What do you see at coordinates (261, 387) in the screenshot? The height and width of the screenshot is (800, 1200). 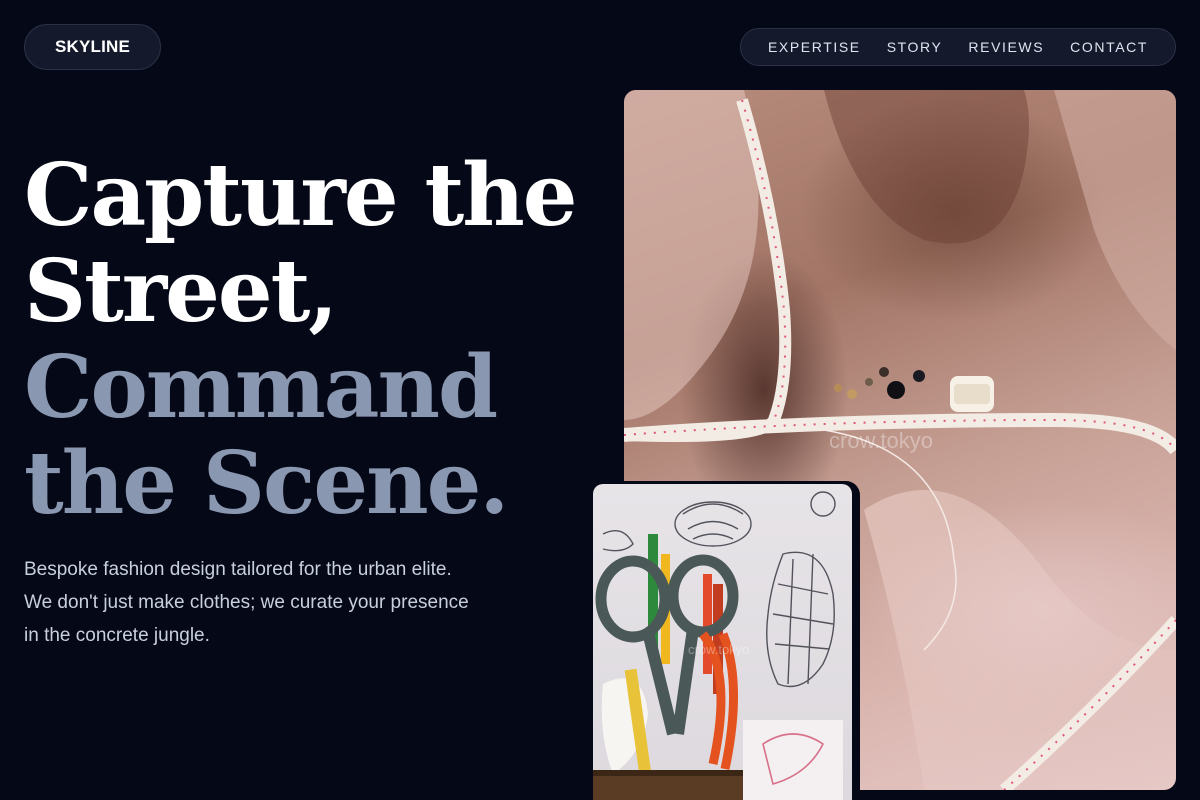 I see `hero-title-line-3: Command` at bounding box center [261, 387].